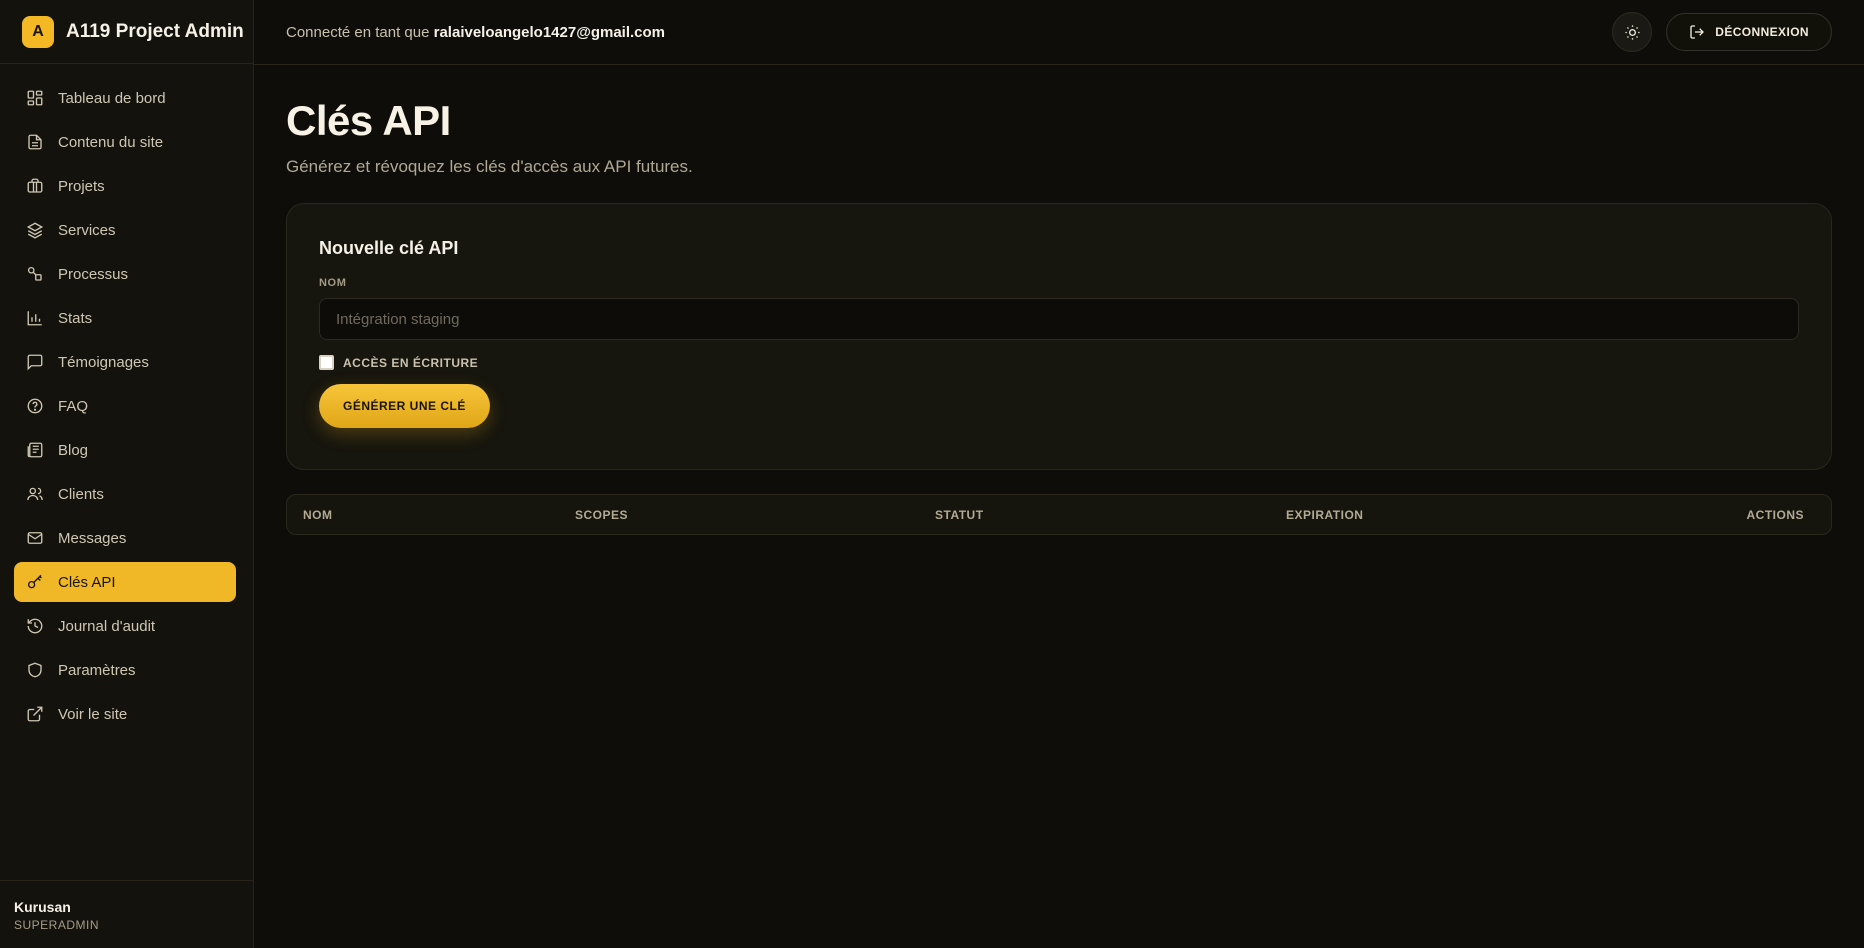 The width and height of the screenshot is (1864, 948). I want to click on logout-label: DÉCONNEXION, so click(1762, 32).